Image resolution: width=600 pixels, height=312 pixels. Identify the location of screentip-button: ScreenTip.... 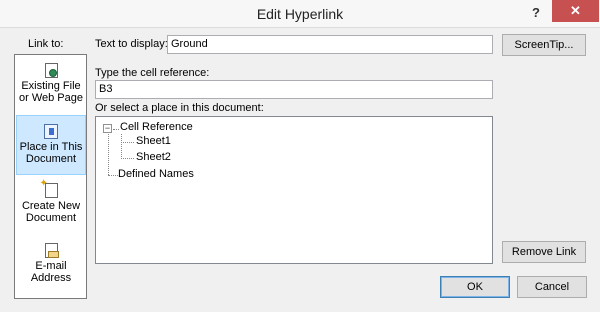
(544, 45).